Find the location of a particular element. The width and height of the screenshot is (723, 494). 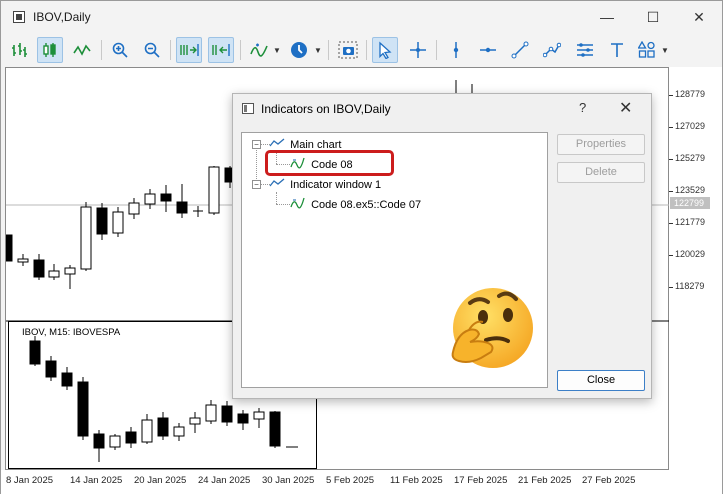

close-window-button: ✕ is located at coordinates (699, 17).